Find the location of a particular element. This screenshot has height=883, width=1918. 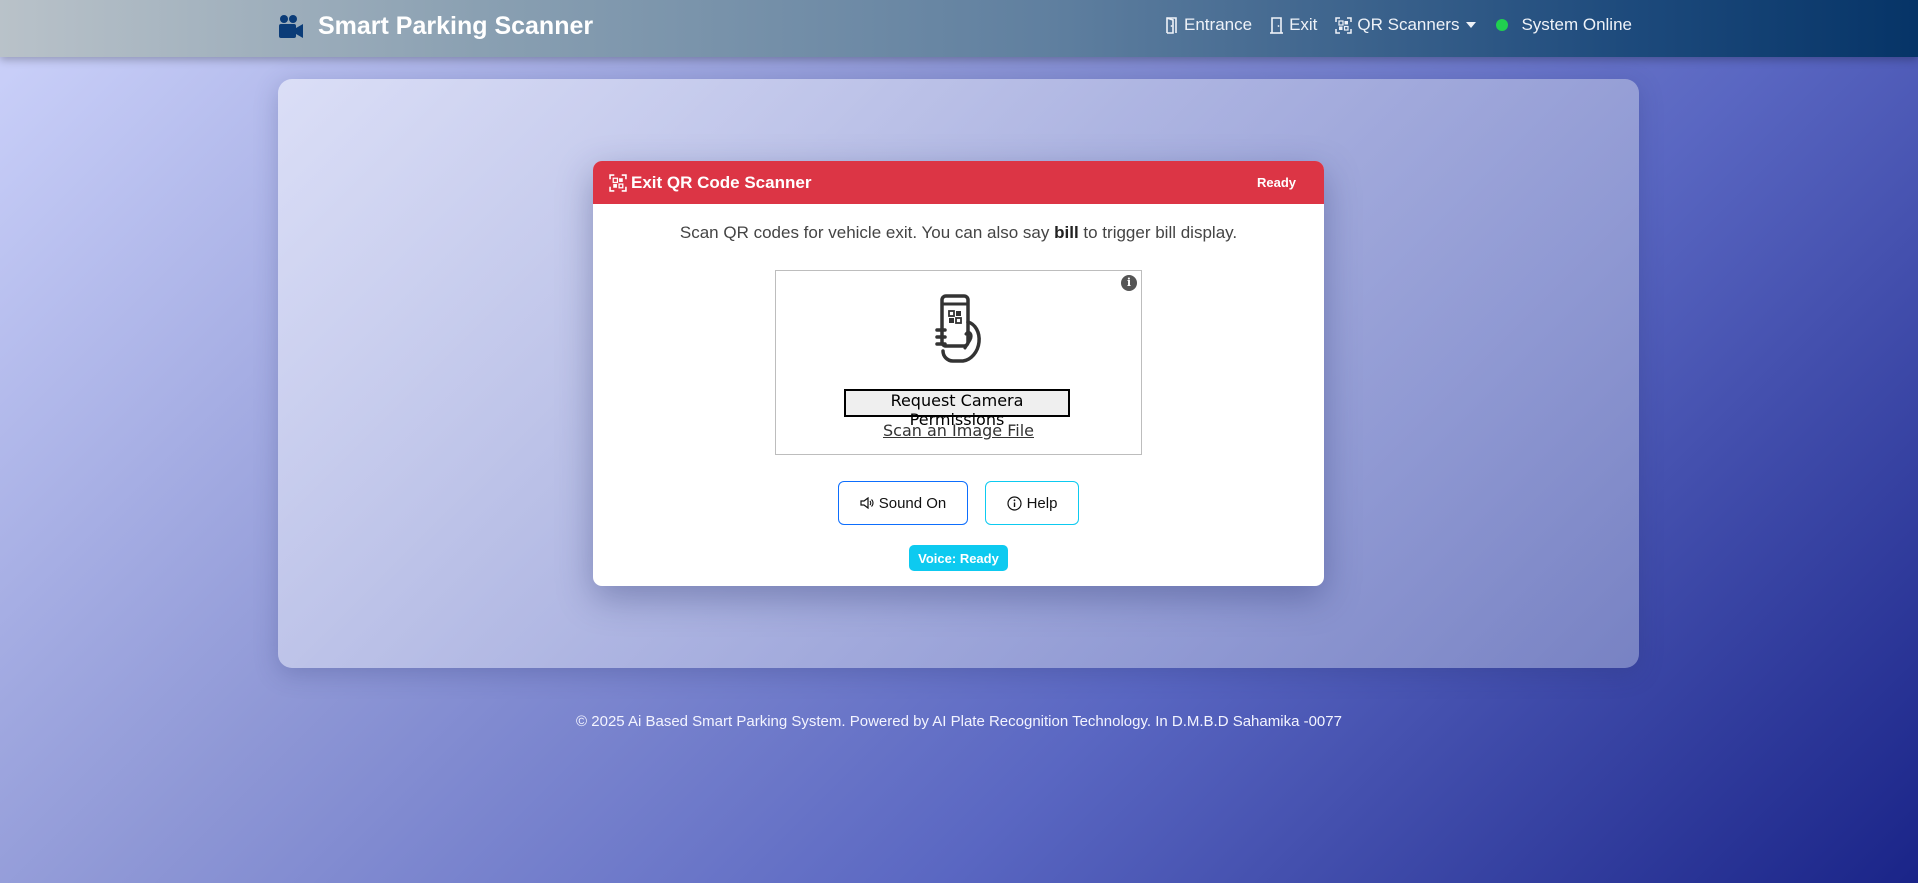

help-button-label: Help is located at coordinates (1042, 503).